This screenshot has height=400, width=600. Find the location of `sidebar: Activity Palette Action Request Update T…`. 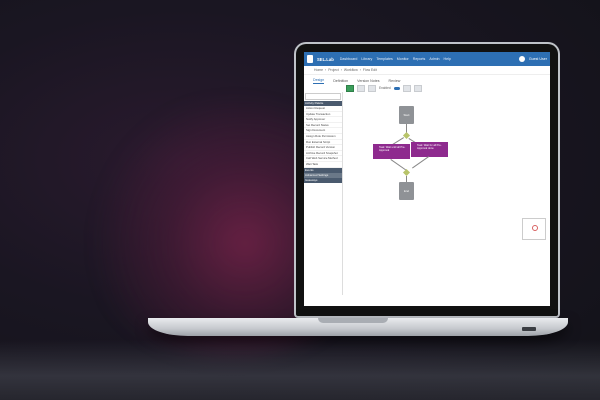

sidebar: Activity Palette Action Request Update T… is located at coordinates (323, 193).